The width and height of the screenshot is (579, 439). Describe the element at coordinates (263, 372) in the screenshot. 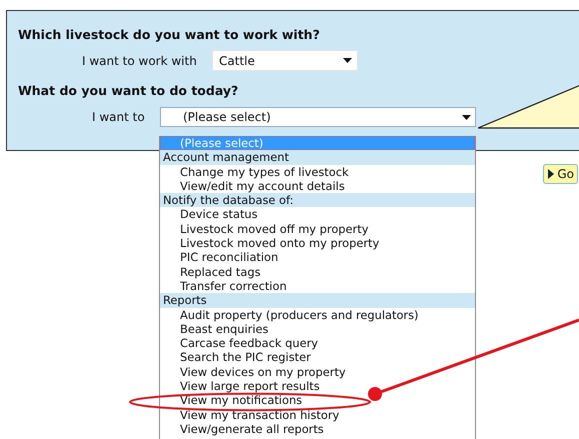

I see `dropdown-option: View devices on my property` at that location.